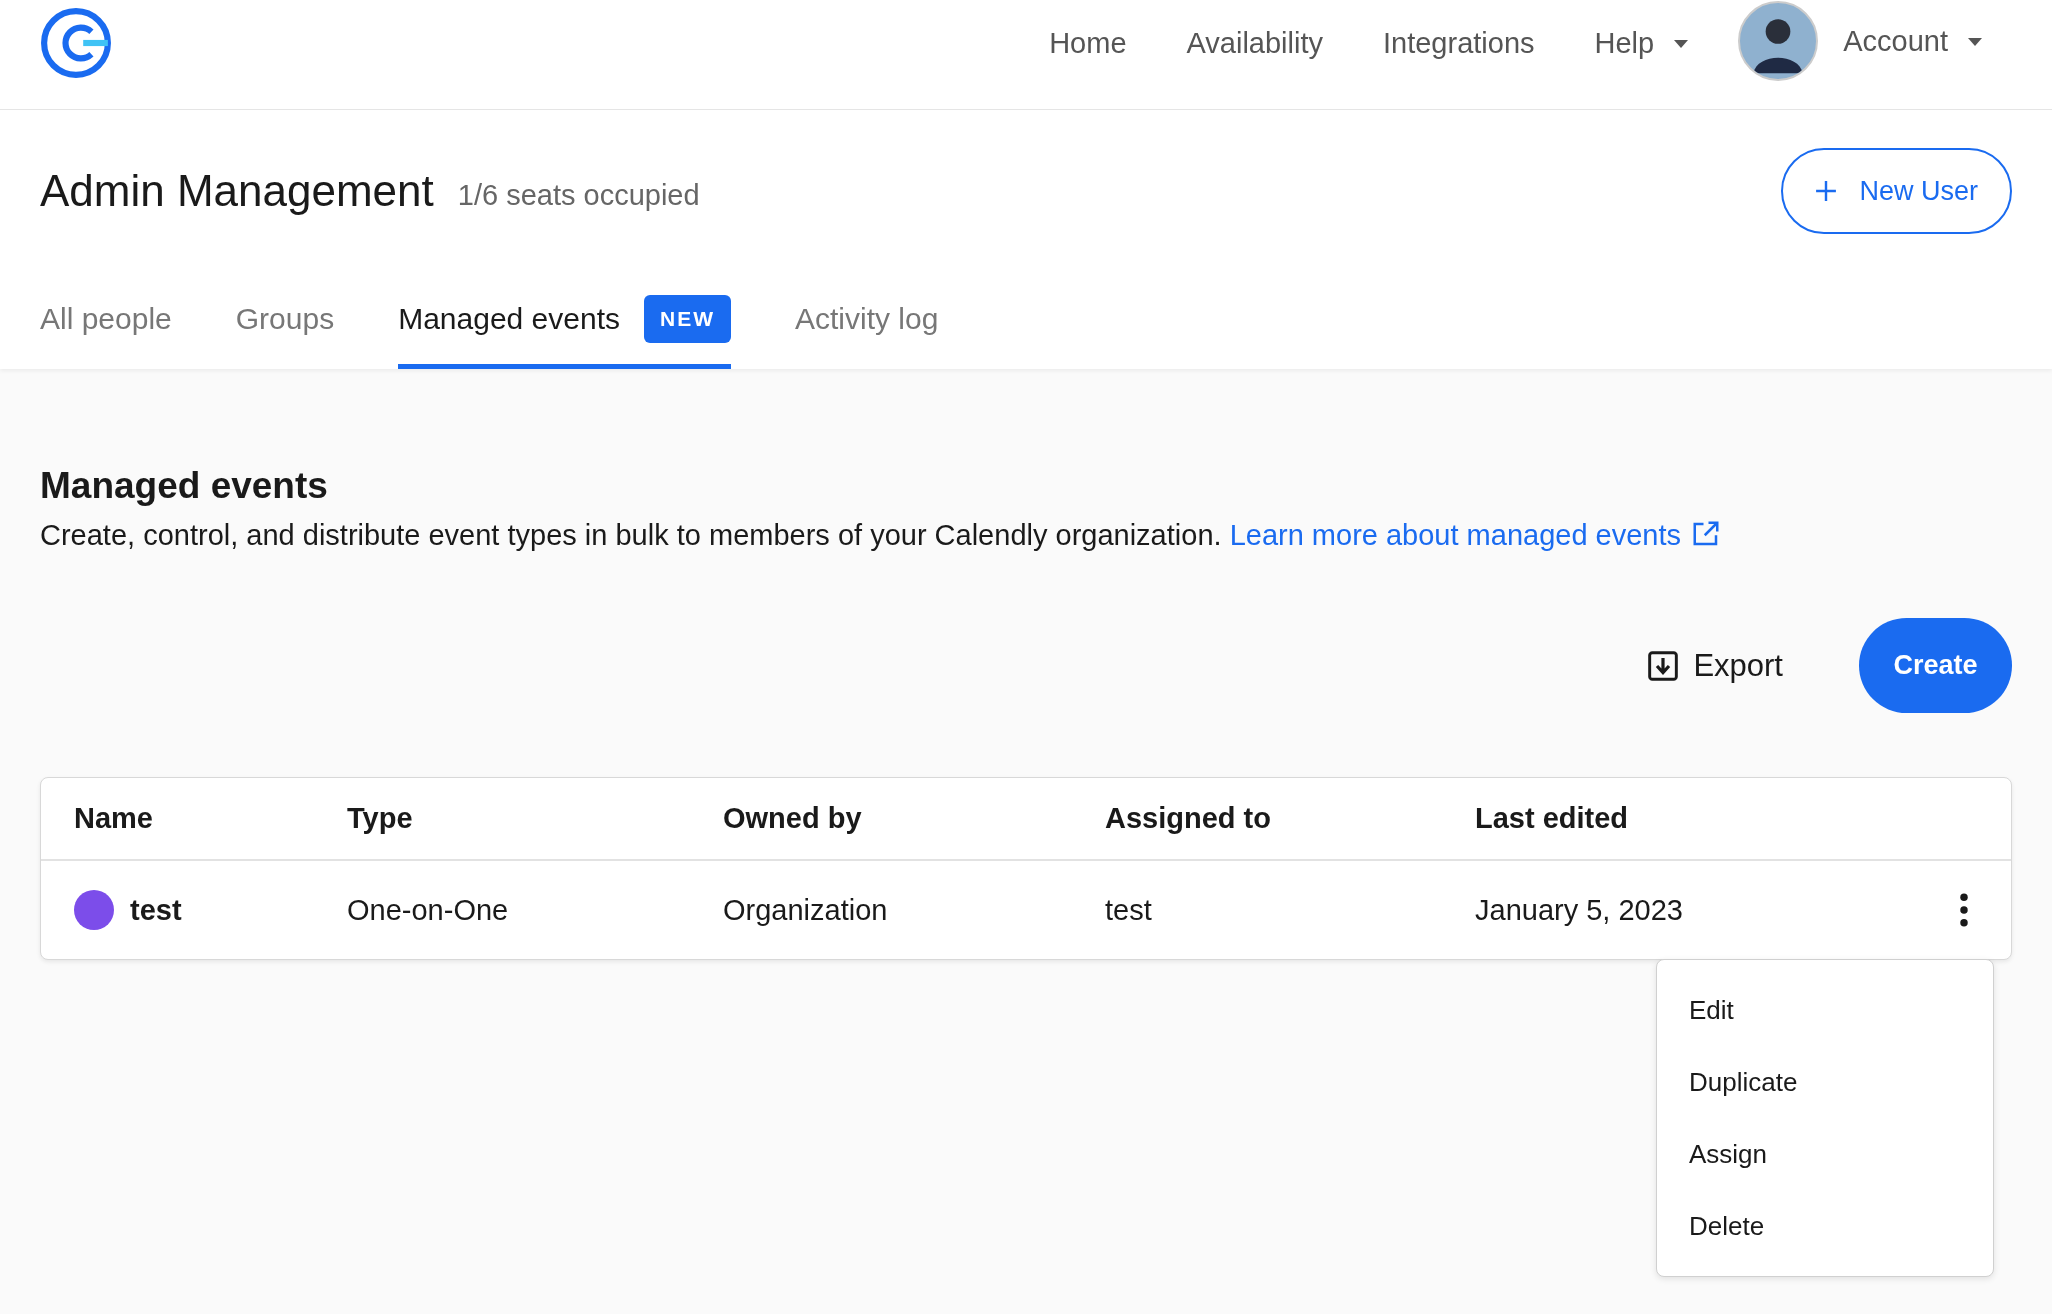 Image resolution: width=2052 pixels, height=1314 pixels. Describe the element at coordinates (1459, 43) in the screenshot. I see `nav-link: Integrations` at that location.